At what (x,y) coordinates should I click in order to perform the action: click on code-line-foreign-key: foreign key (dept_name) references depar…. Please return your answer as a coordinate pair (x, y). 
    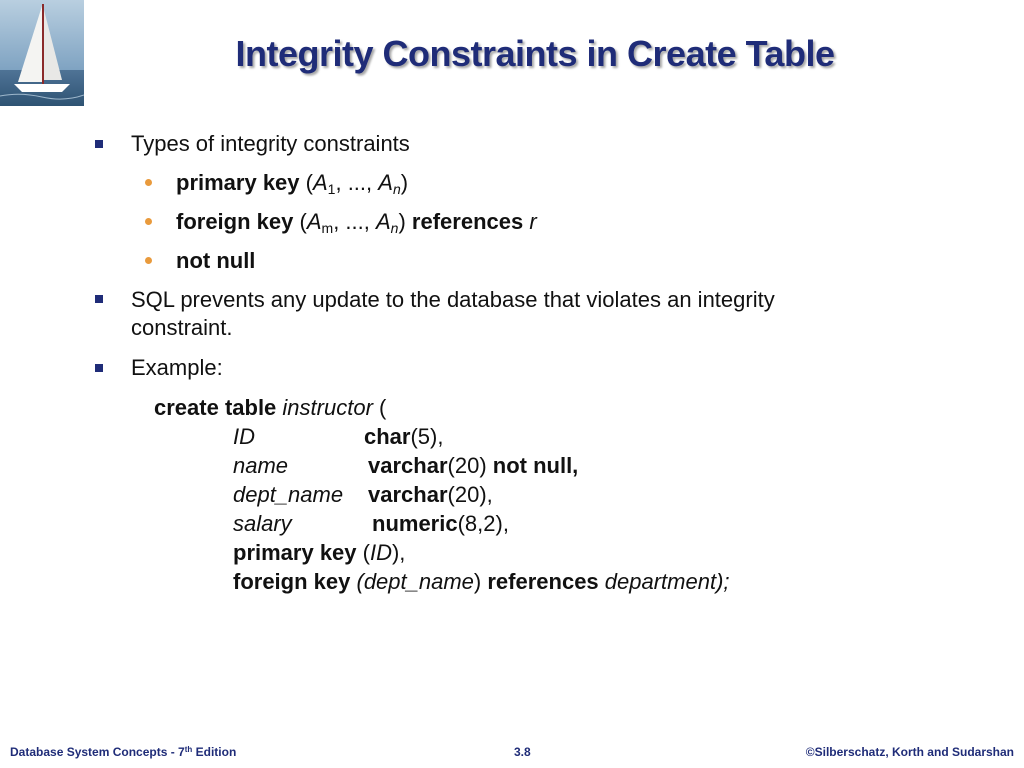
    Looking at the image, I should click on (481, 581).